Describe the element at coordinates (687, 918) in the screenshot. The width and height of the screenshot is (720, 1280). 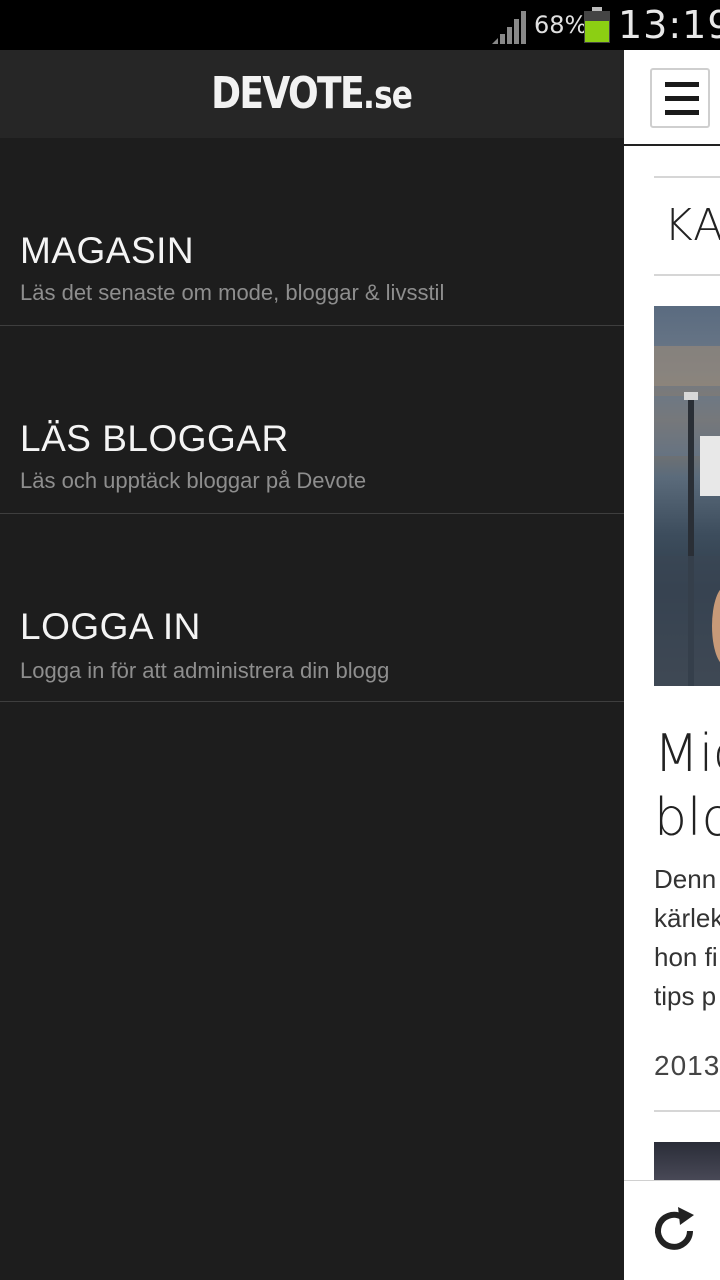
I see `excerpt-line: kärlek` at that location.